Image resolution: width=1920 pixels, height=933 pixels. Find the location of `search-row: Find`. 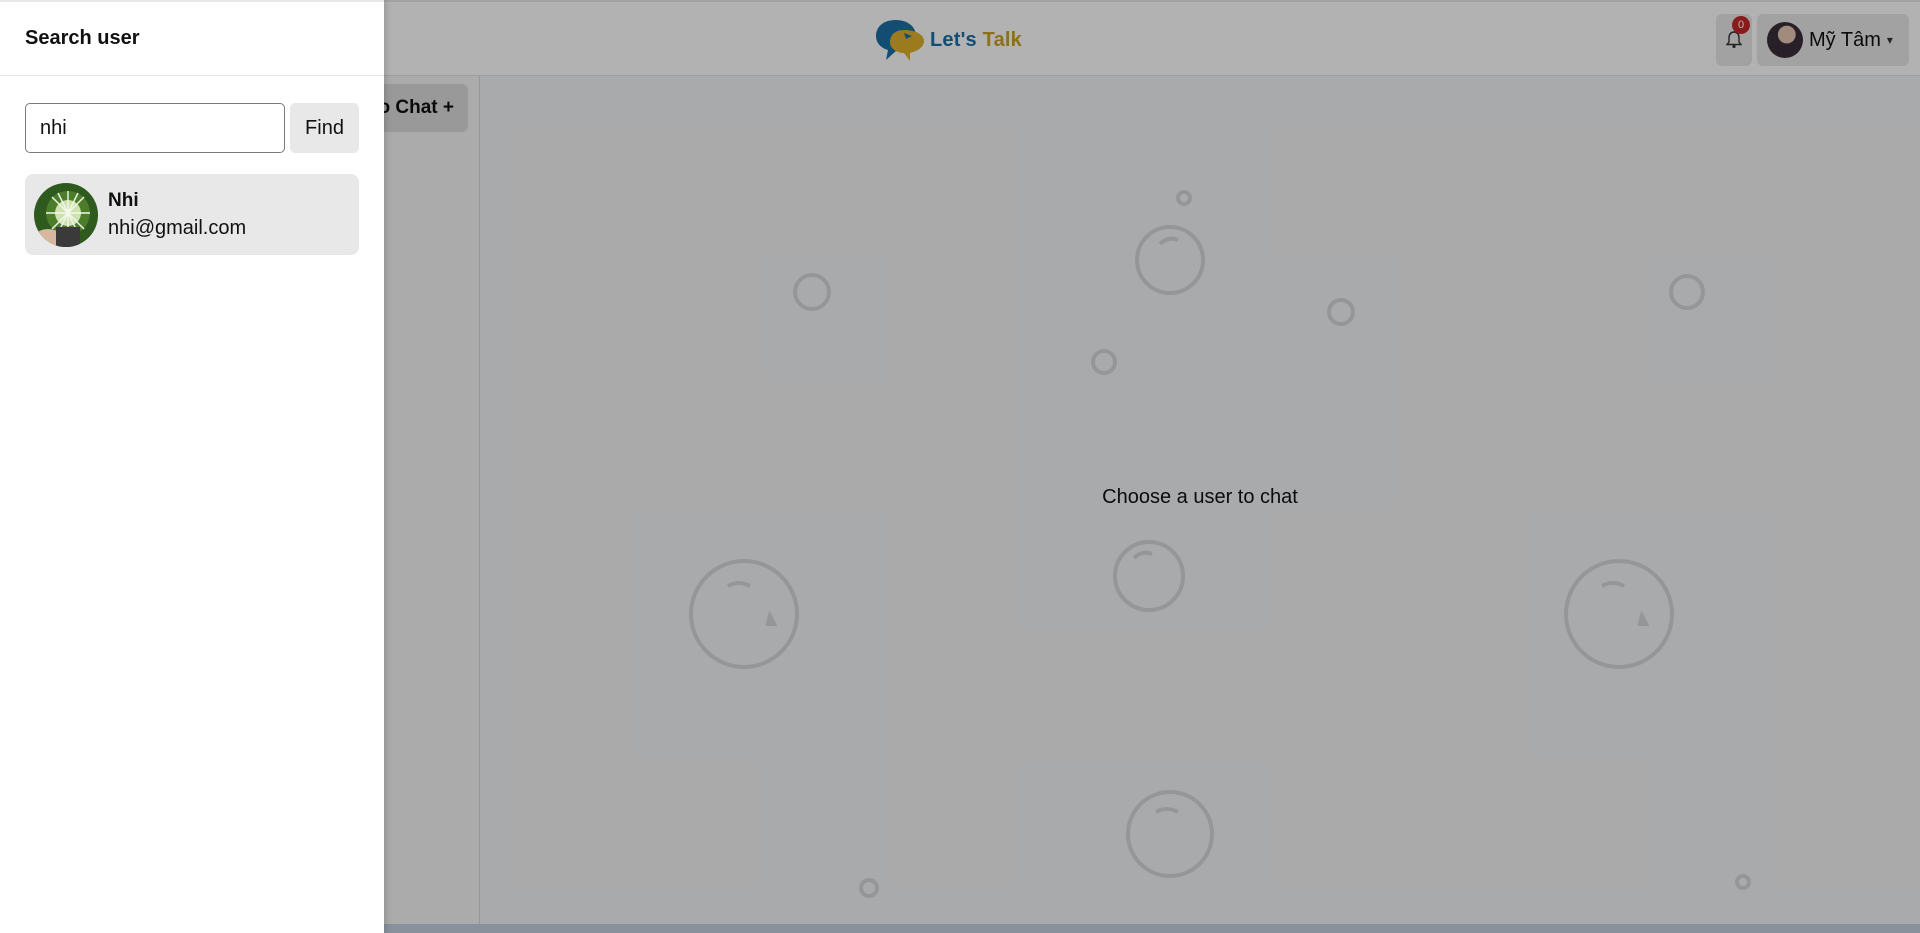

search-row: Find is located at coordinates (192, 128).